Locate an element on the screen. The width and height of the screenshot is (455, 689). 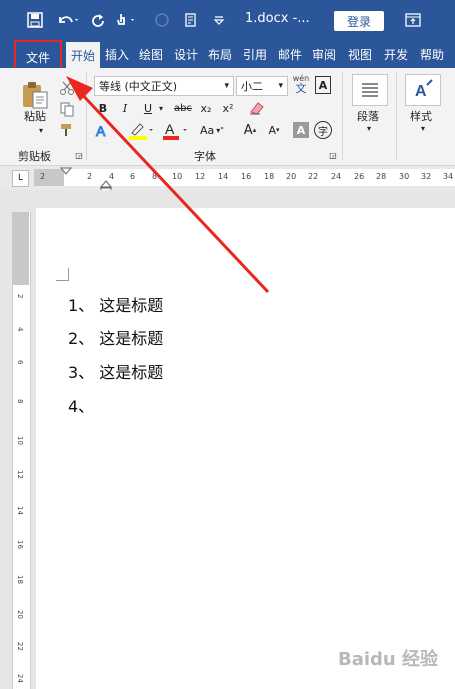
tab-help: 帮助 is located at coordinates (432, 54).